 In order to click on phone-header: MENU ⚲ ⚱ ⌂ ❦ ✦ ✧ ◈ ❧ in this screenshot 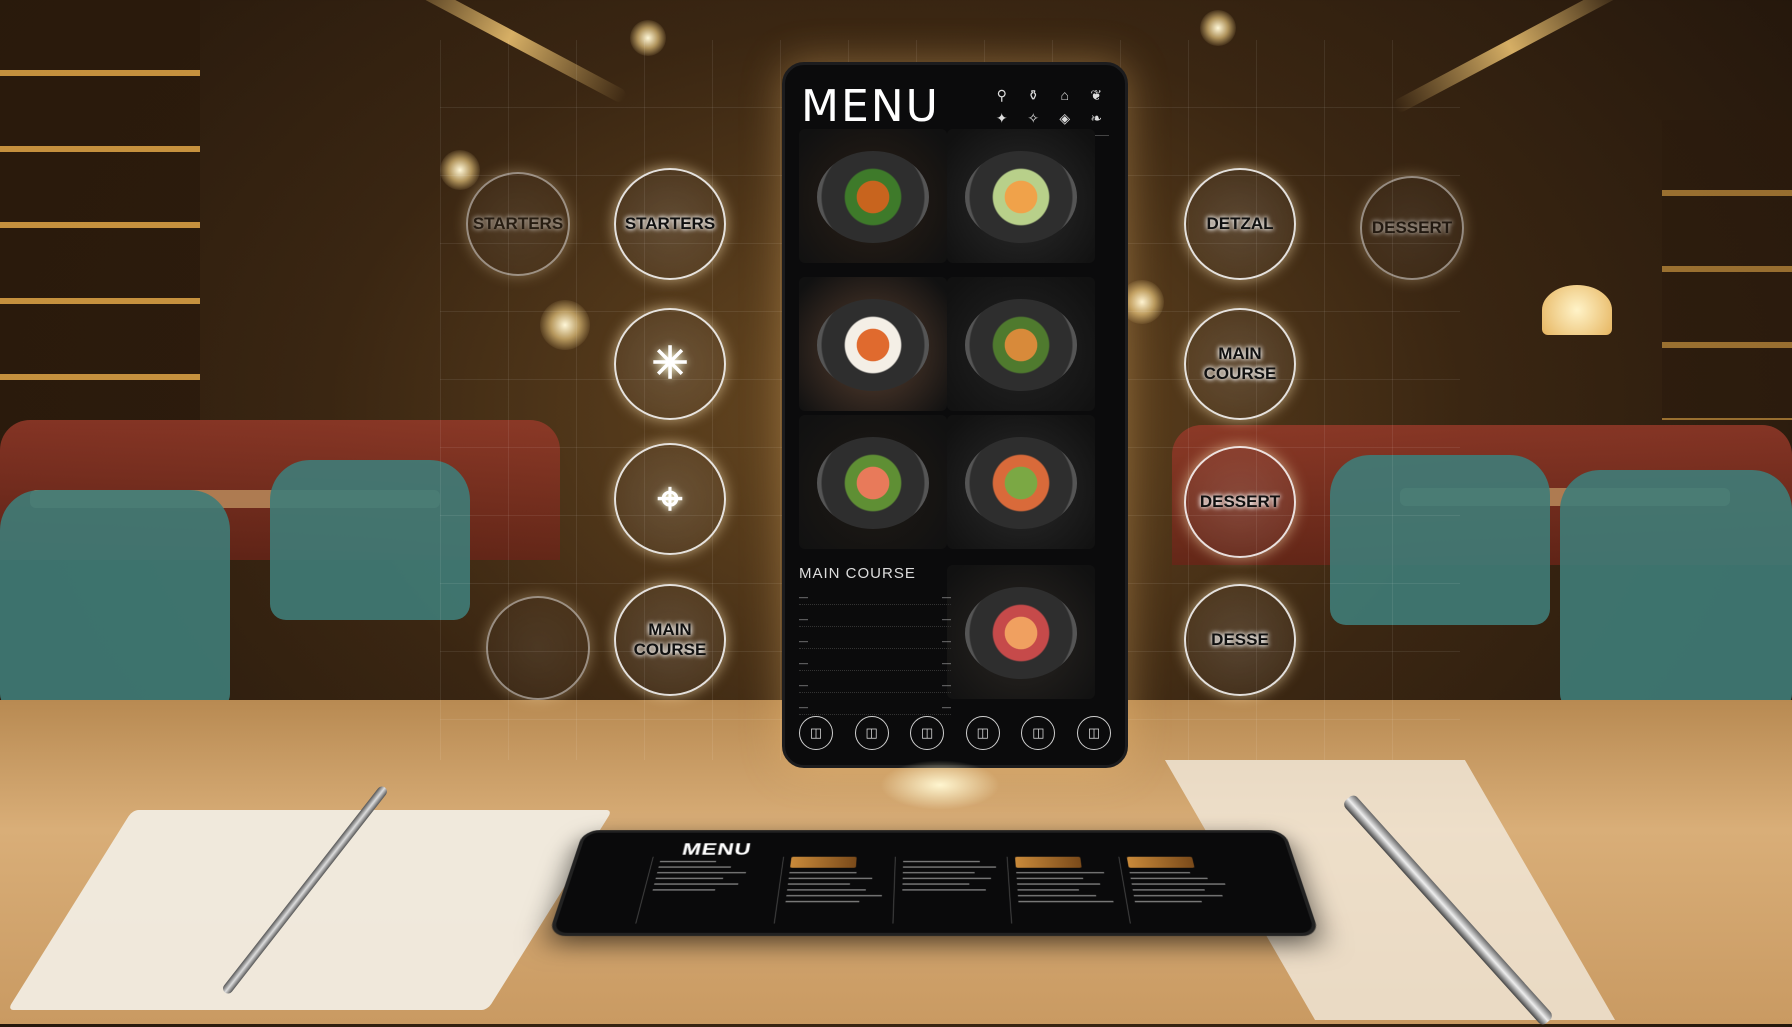, I will do `click(957, 105)`.